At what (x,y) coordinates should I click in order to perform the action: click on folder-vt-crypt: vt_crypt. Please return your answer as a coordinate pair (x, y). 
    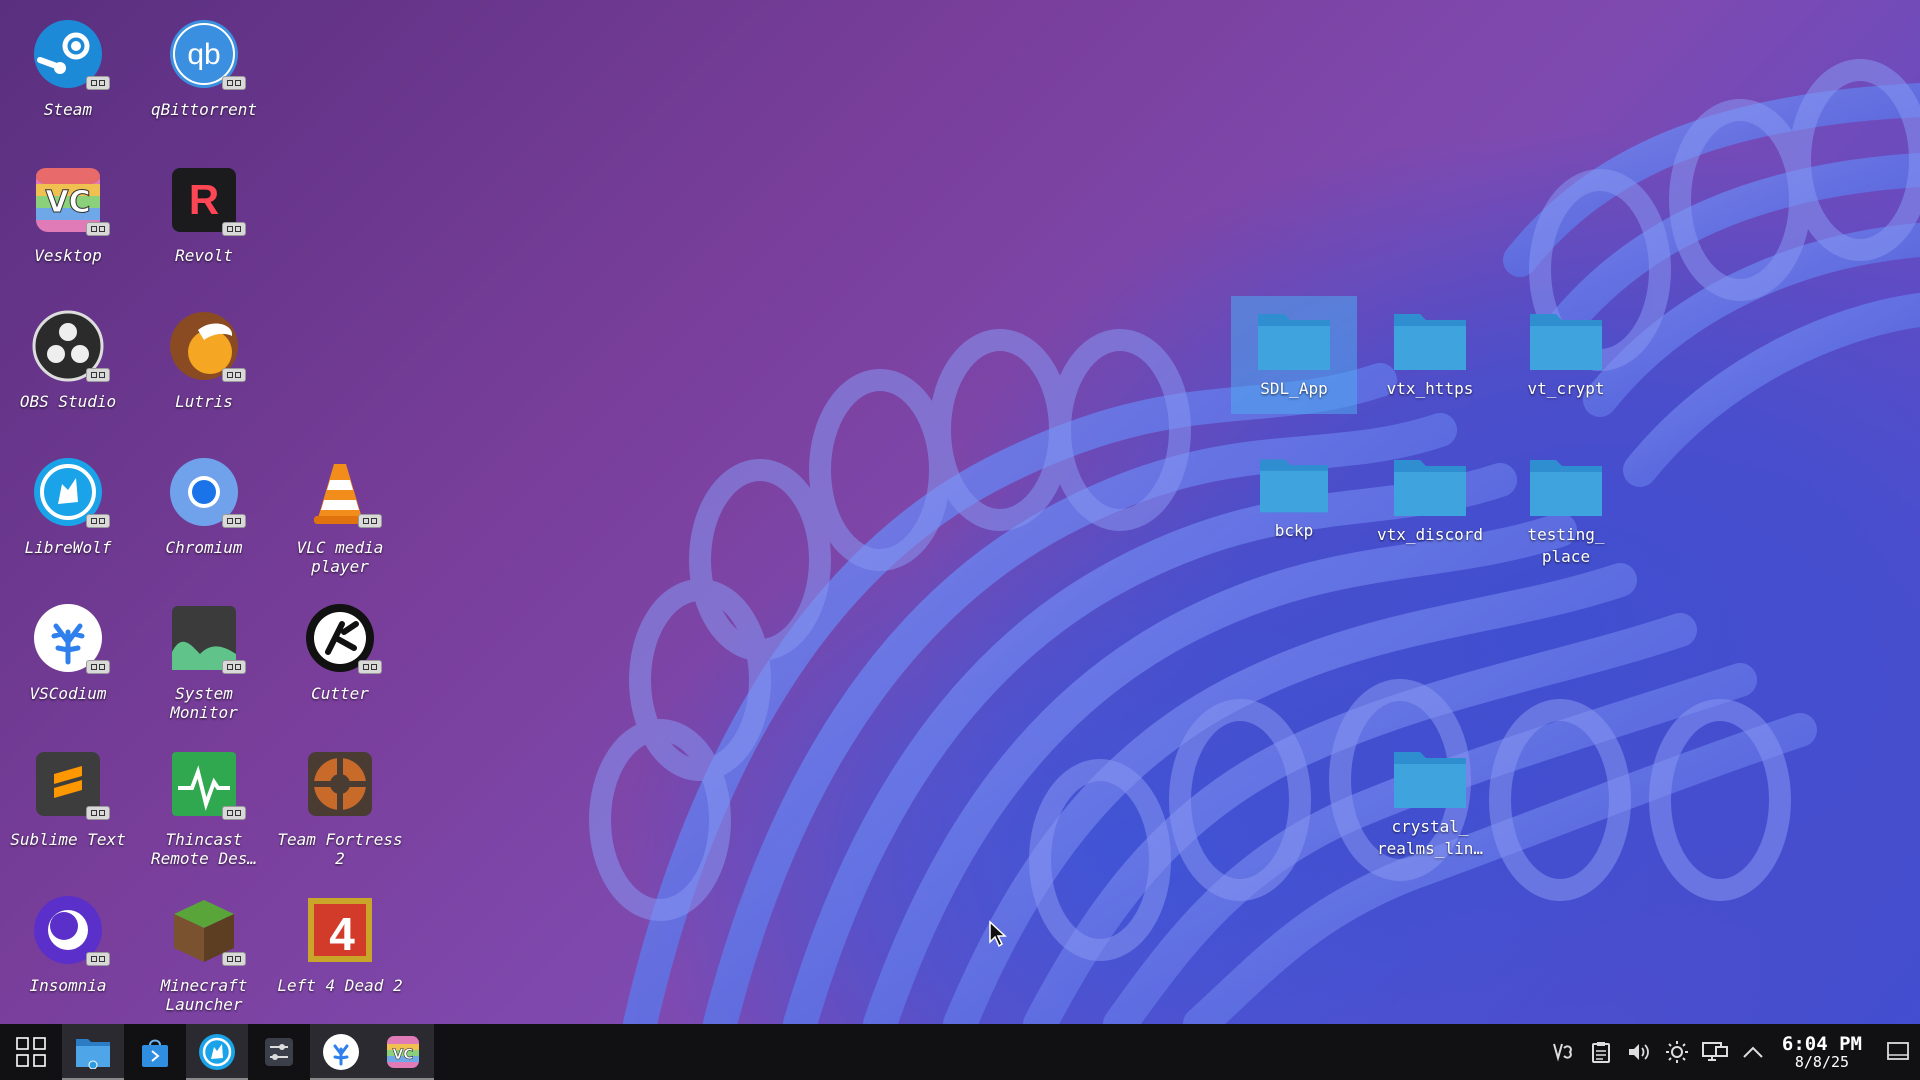
    Looking at the image, I should click on (1566, 348).